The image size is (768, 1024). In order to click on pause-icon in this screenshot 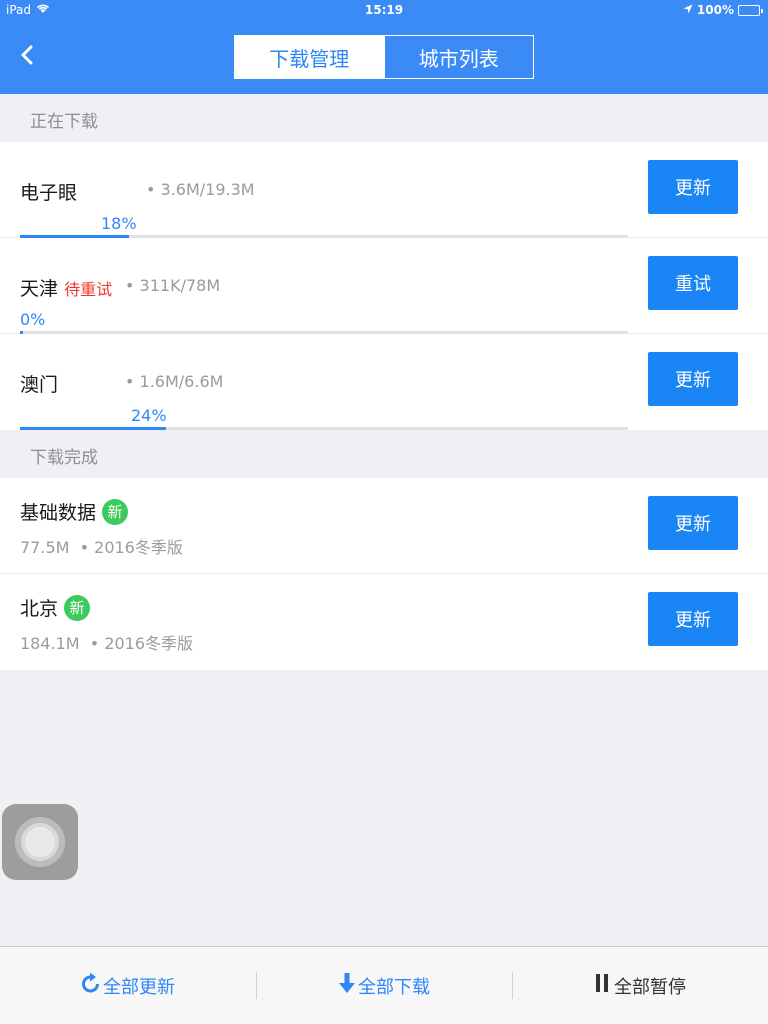, I will do `click(603, 985)`.